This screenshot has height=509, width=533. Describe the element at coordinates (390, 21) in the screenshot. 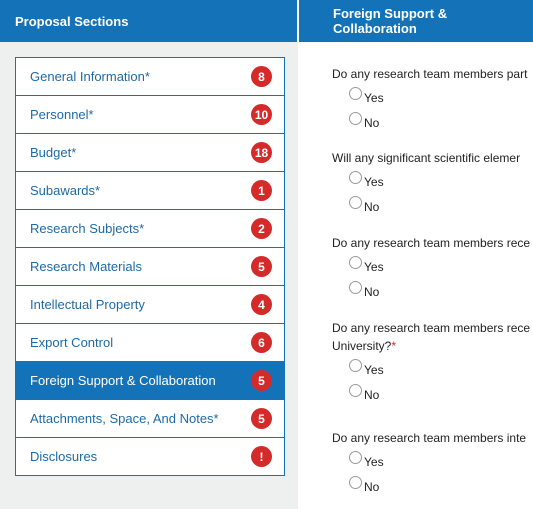

I see `section-content-title: Foreign Support & Collaboration` at that location.